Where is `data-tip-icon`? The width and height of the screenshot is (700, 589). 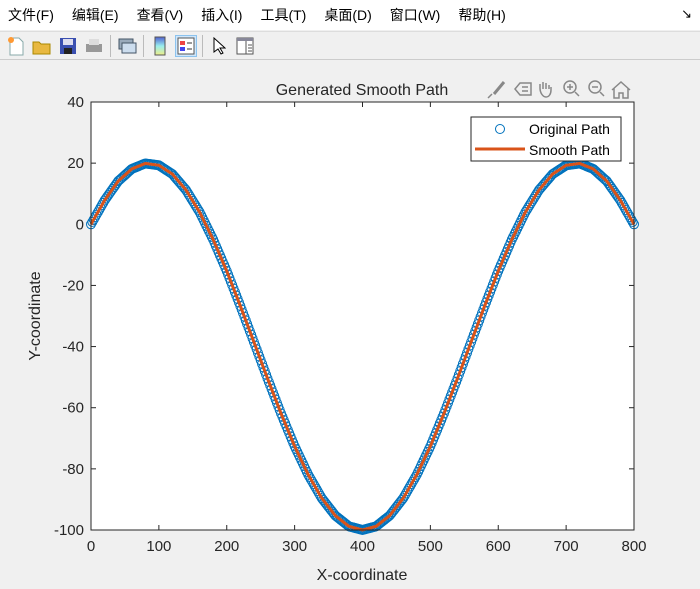 data-tip-icon is located at coordinates (523, 89).